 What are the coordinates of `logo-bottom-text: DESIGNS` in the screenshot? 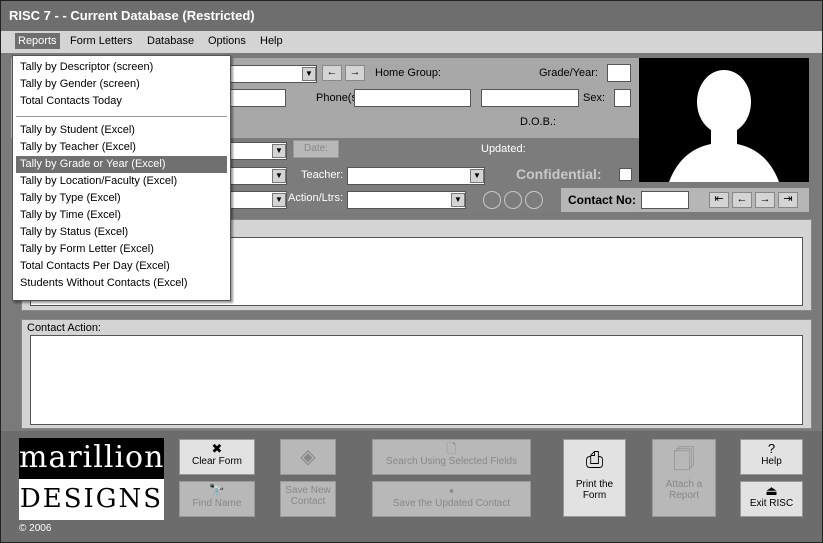 It's located at (91, 499).